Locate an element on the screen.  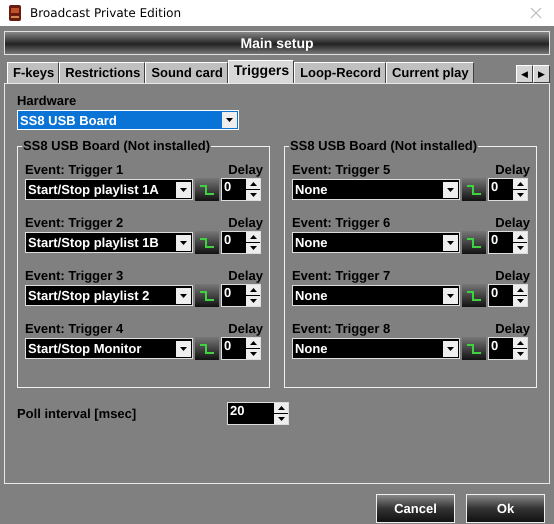
tab: Restrictions is located at coordinates (102, 72).